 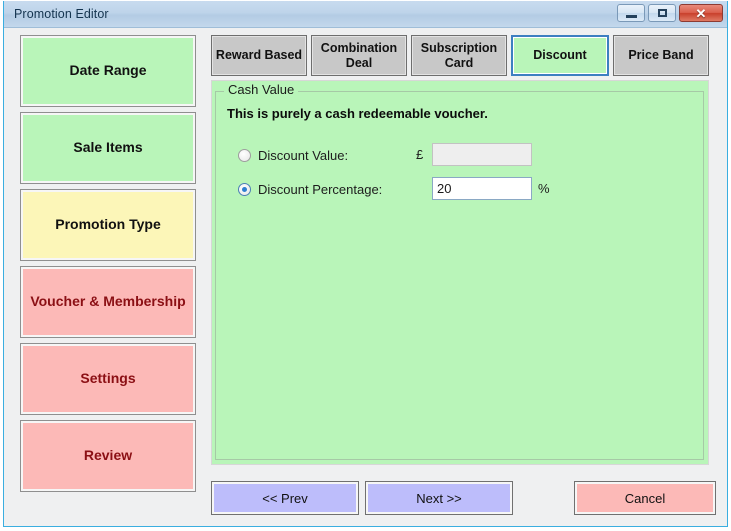 I want to click on maximize-button, so click(x=662, y=13).